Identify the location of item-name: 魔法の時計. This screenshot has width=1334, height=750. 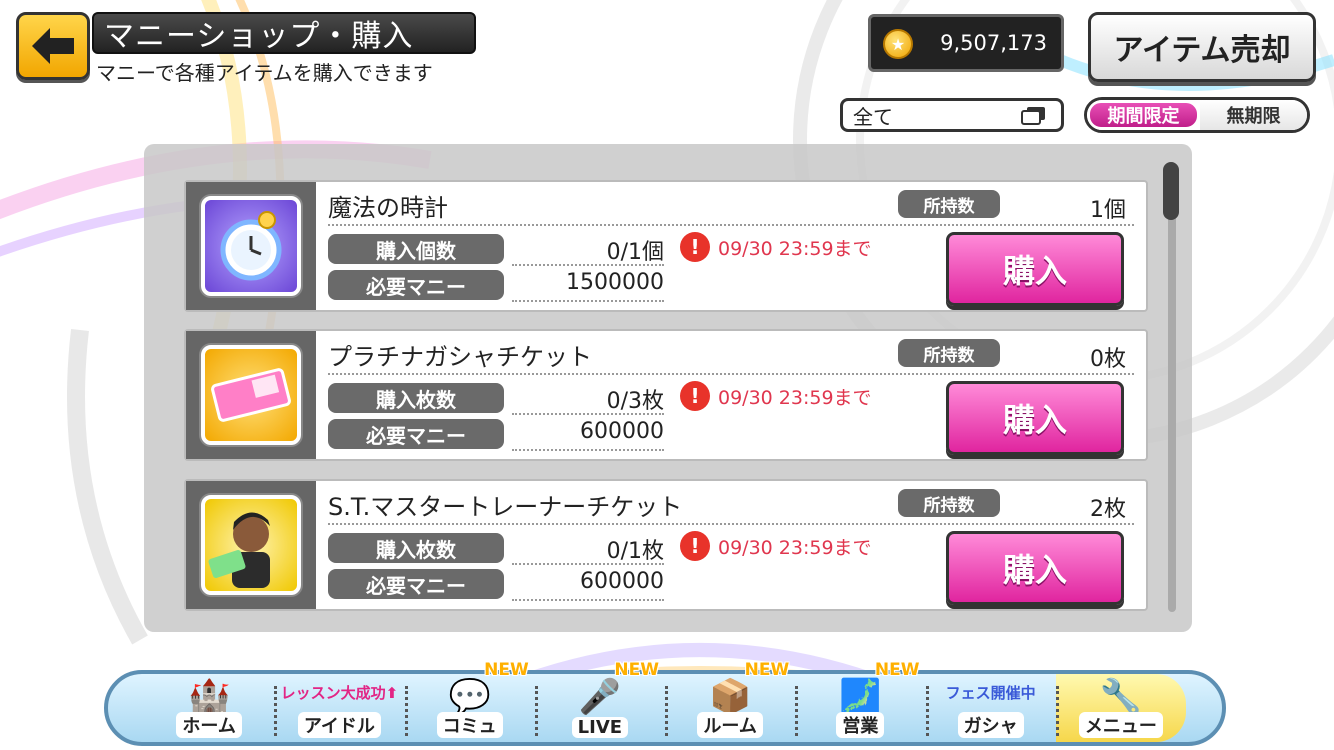
(388, 208).